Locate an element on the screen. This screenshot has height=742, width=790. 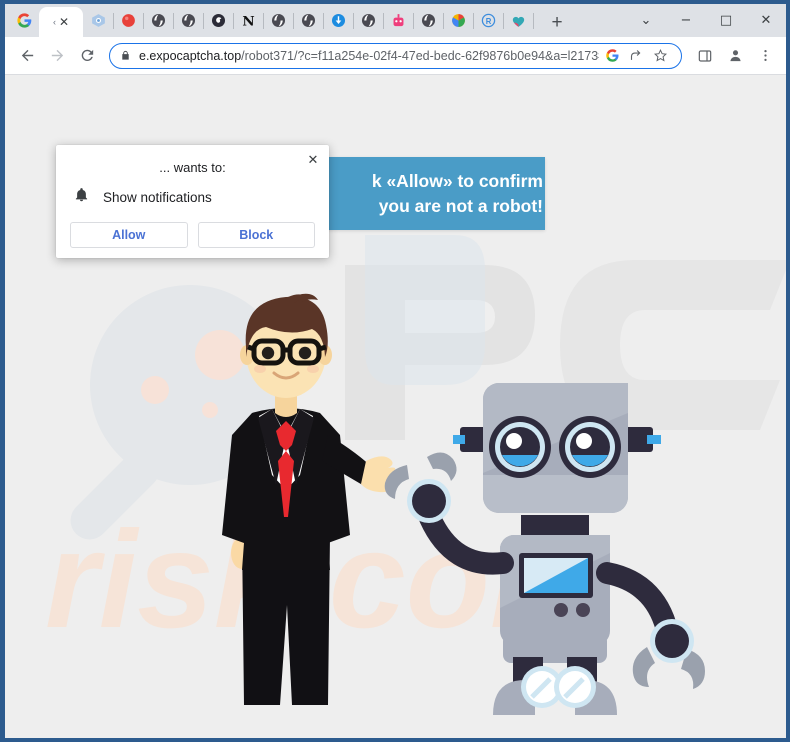
pinned-tab-chrome-colors is located at coordinates (458, 20).